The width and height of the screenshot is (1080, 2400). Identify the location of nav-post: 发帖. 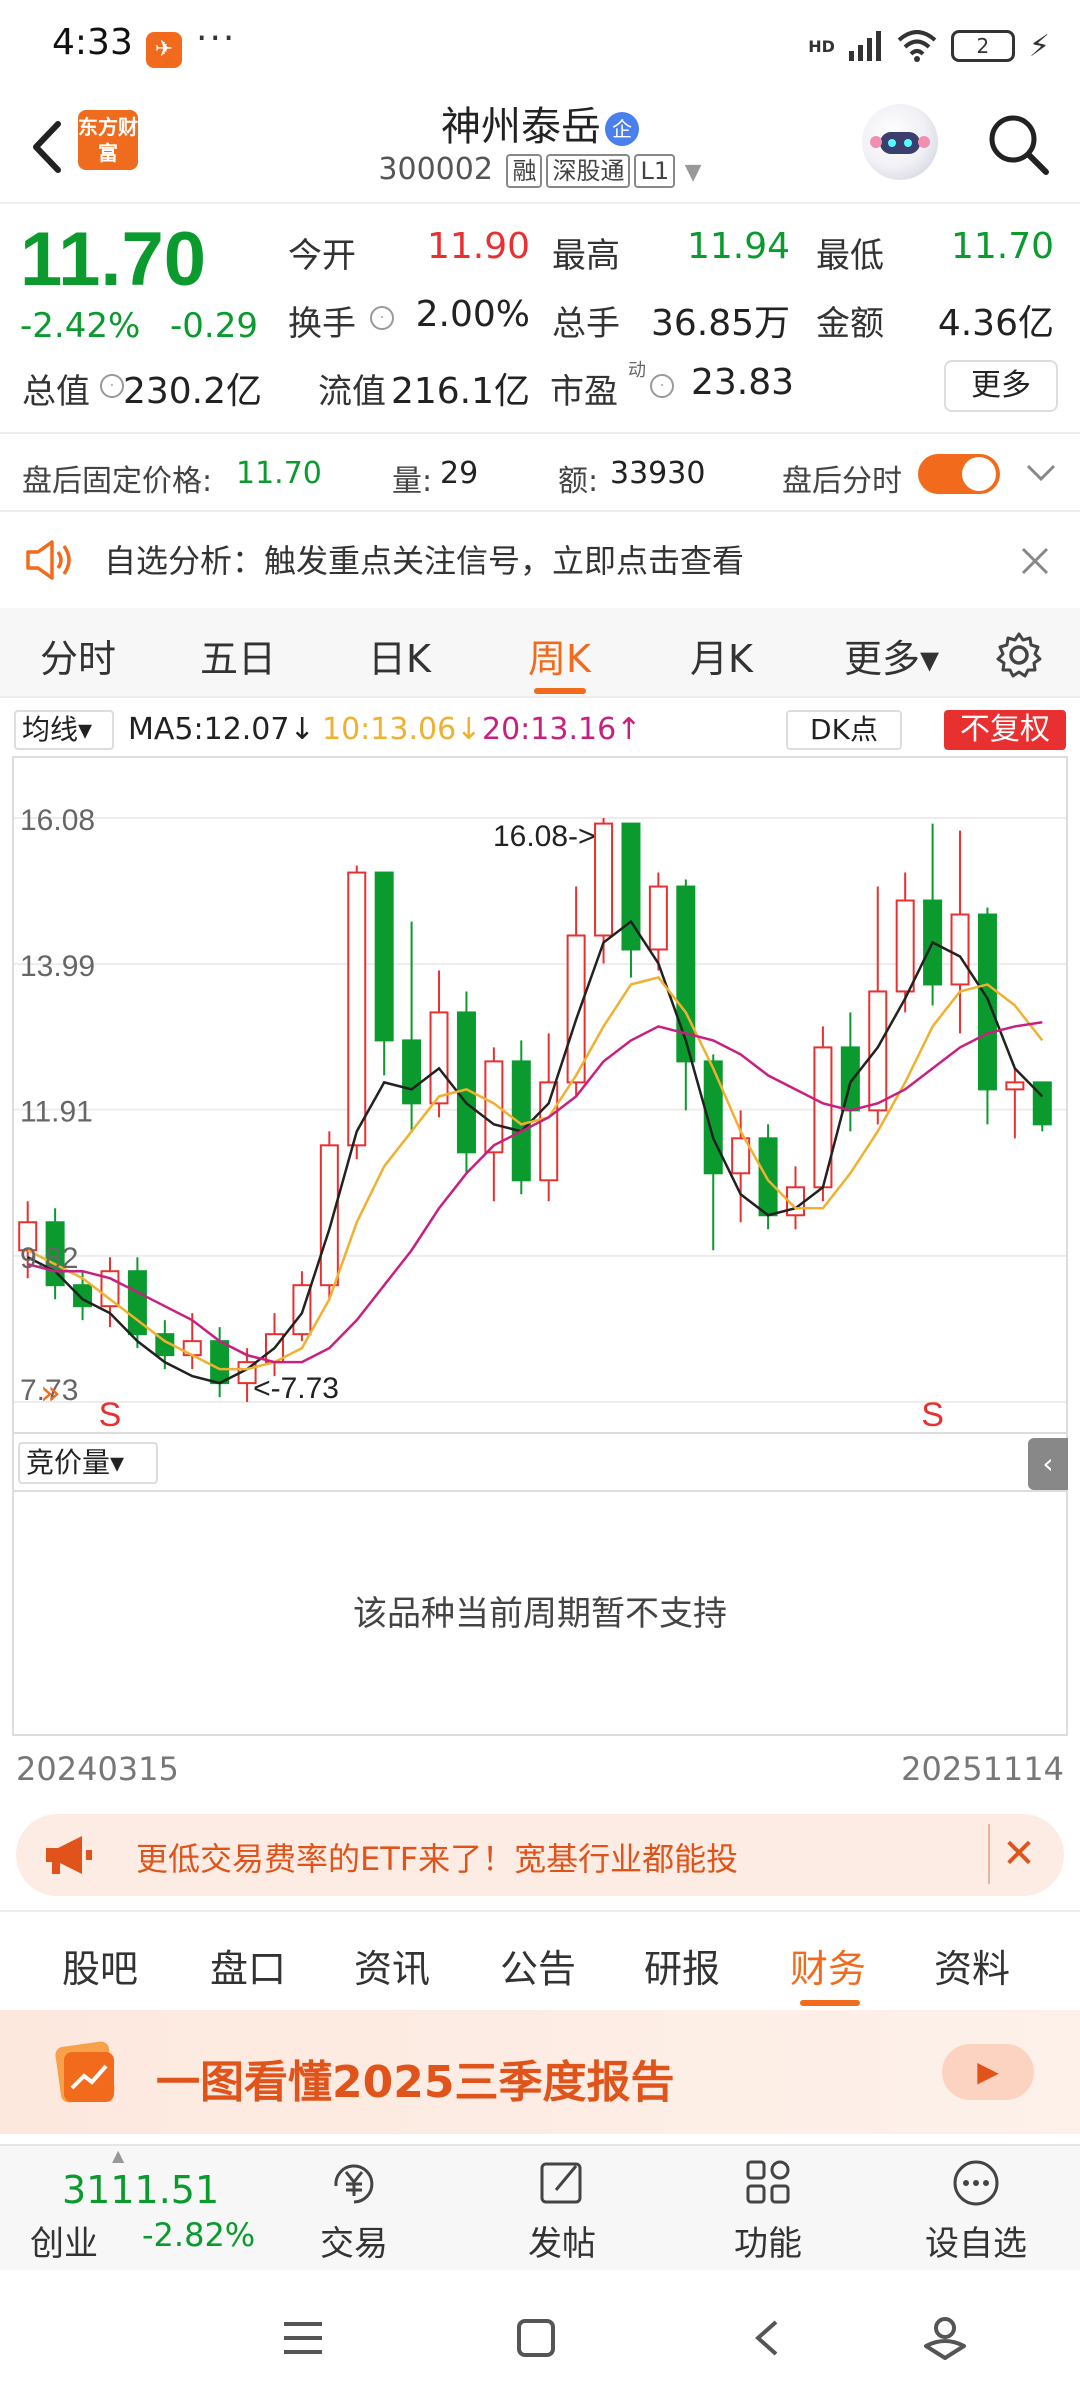
(562, 2211).